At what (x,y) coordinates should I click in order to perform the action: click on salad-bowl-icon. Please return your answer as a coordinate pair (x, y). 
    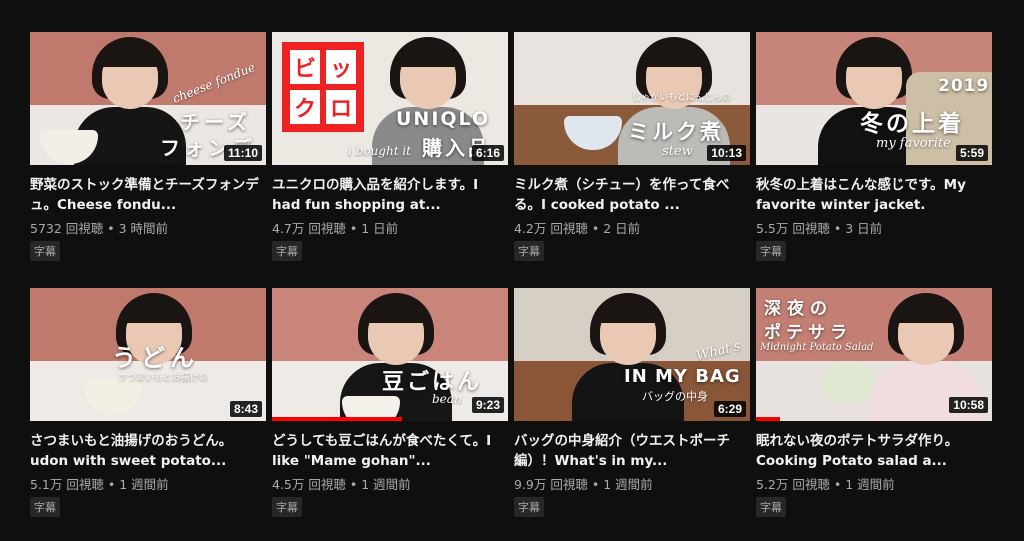
    Looking at the image, I should click on (848, 382).